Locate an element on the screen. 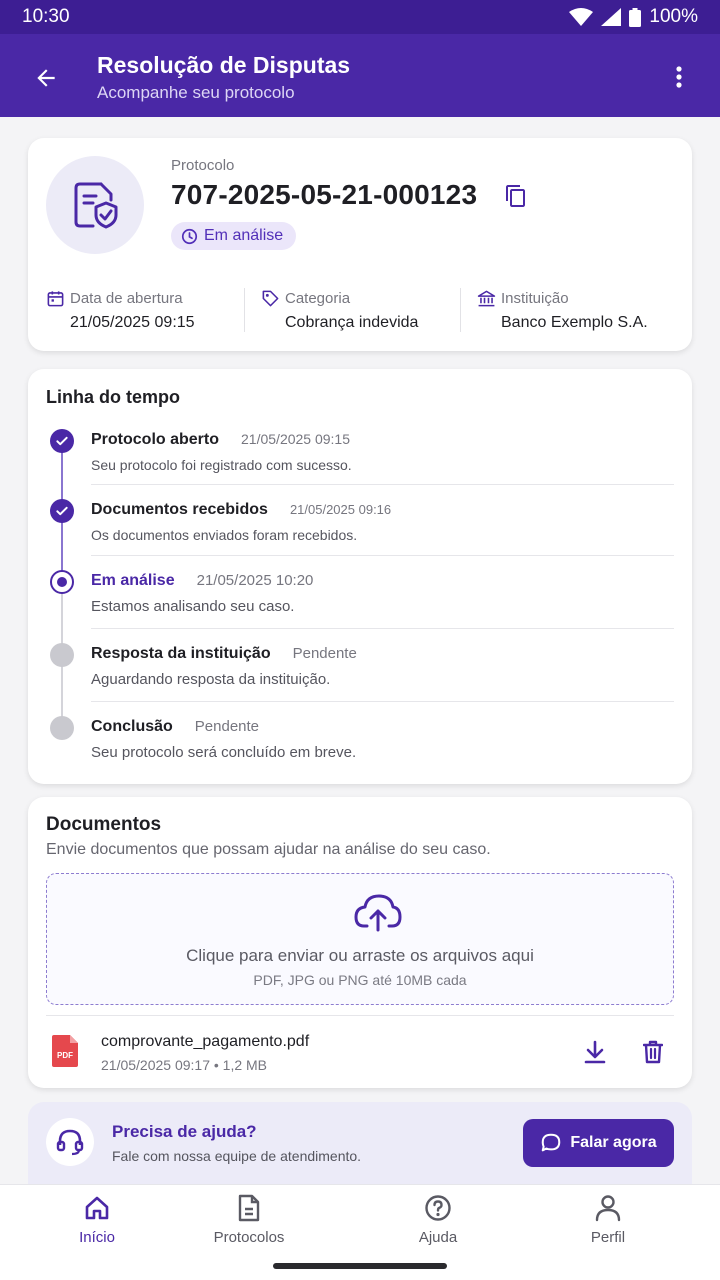 The image size is (720, 1280). in-progress-icon is located at coordinates (62, 582).